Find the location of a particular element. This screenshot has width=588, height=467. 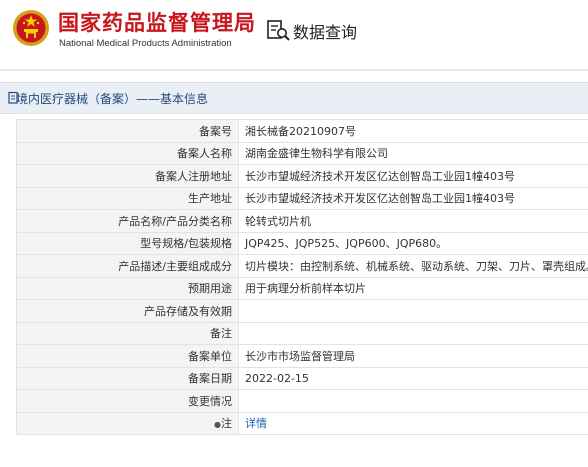

field-label: 备注 is located at coordinates (127, 333).